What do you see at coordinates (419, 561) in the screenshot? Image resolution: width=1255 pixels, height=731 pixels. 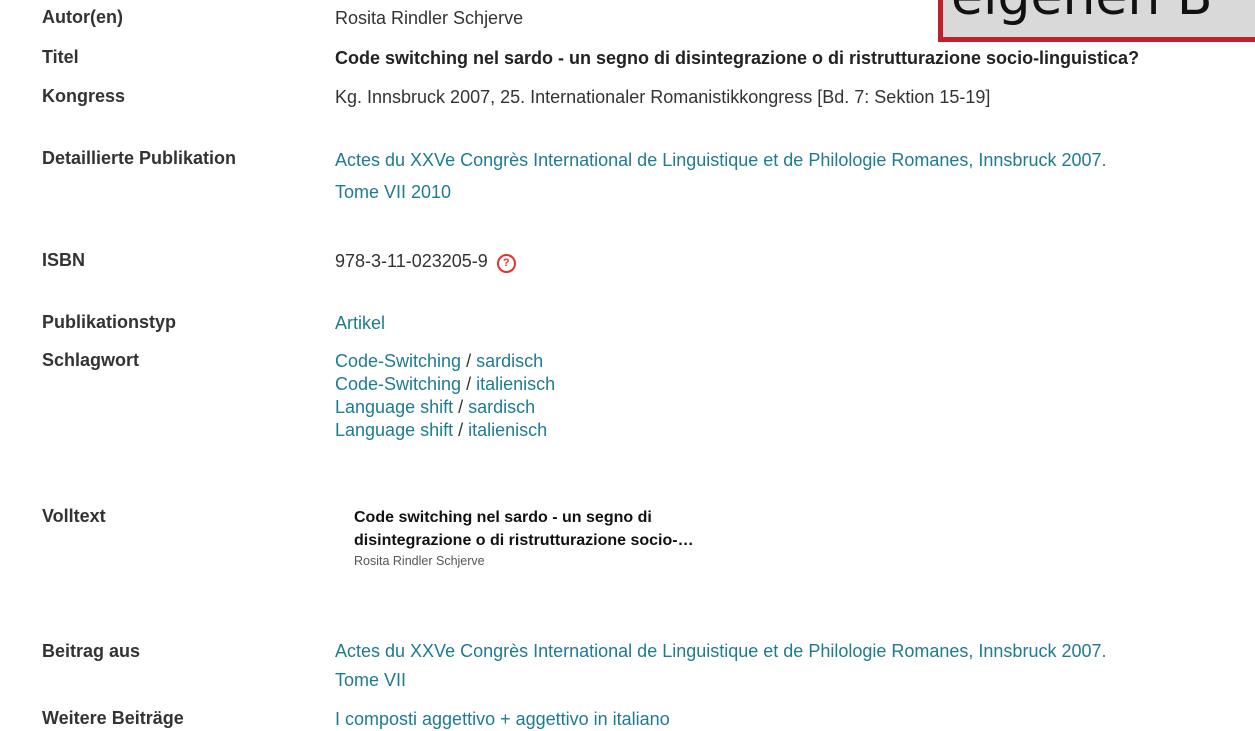 I see `volltext-author: Rosita Rindler Schjerve` at bounding box center [419, 561].